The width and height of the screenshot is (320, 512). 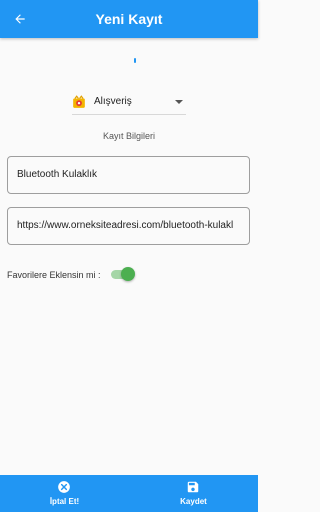 I want to click on toggle-thumb, so click(x=128, y=274).